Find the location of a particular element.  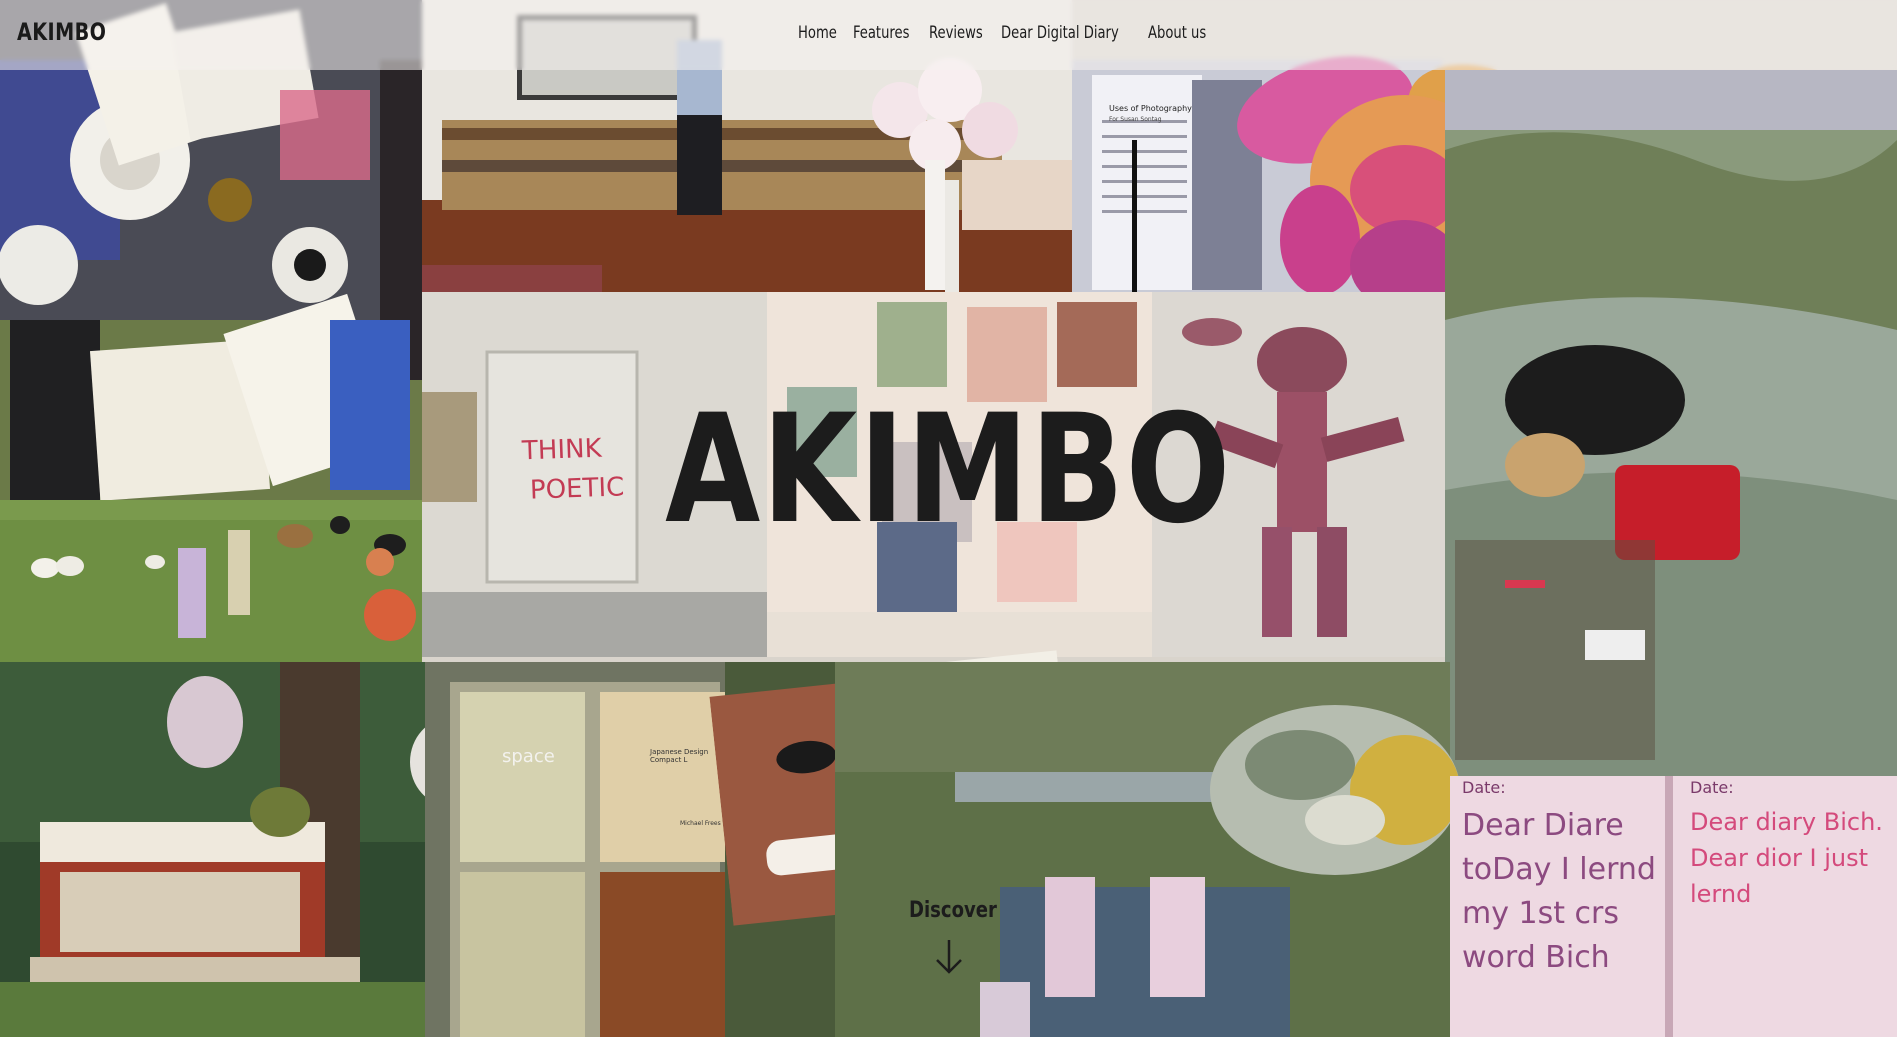

hero-title: AKIMBO is located at coordinates (948, 470).